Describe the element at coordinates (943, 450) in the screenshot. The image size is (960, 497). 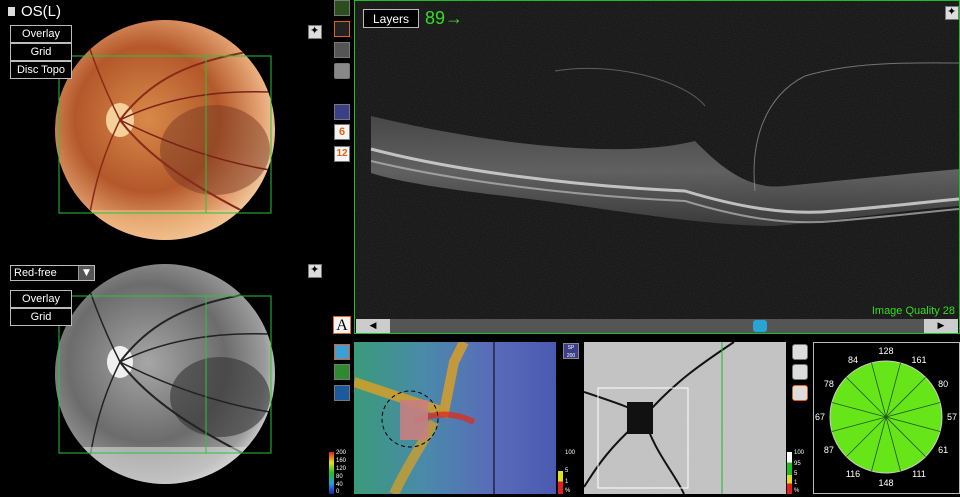
I see `sector-value-label: 61` at that location.